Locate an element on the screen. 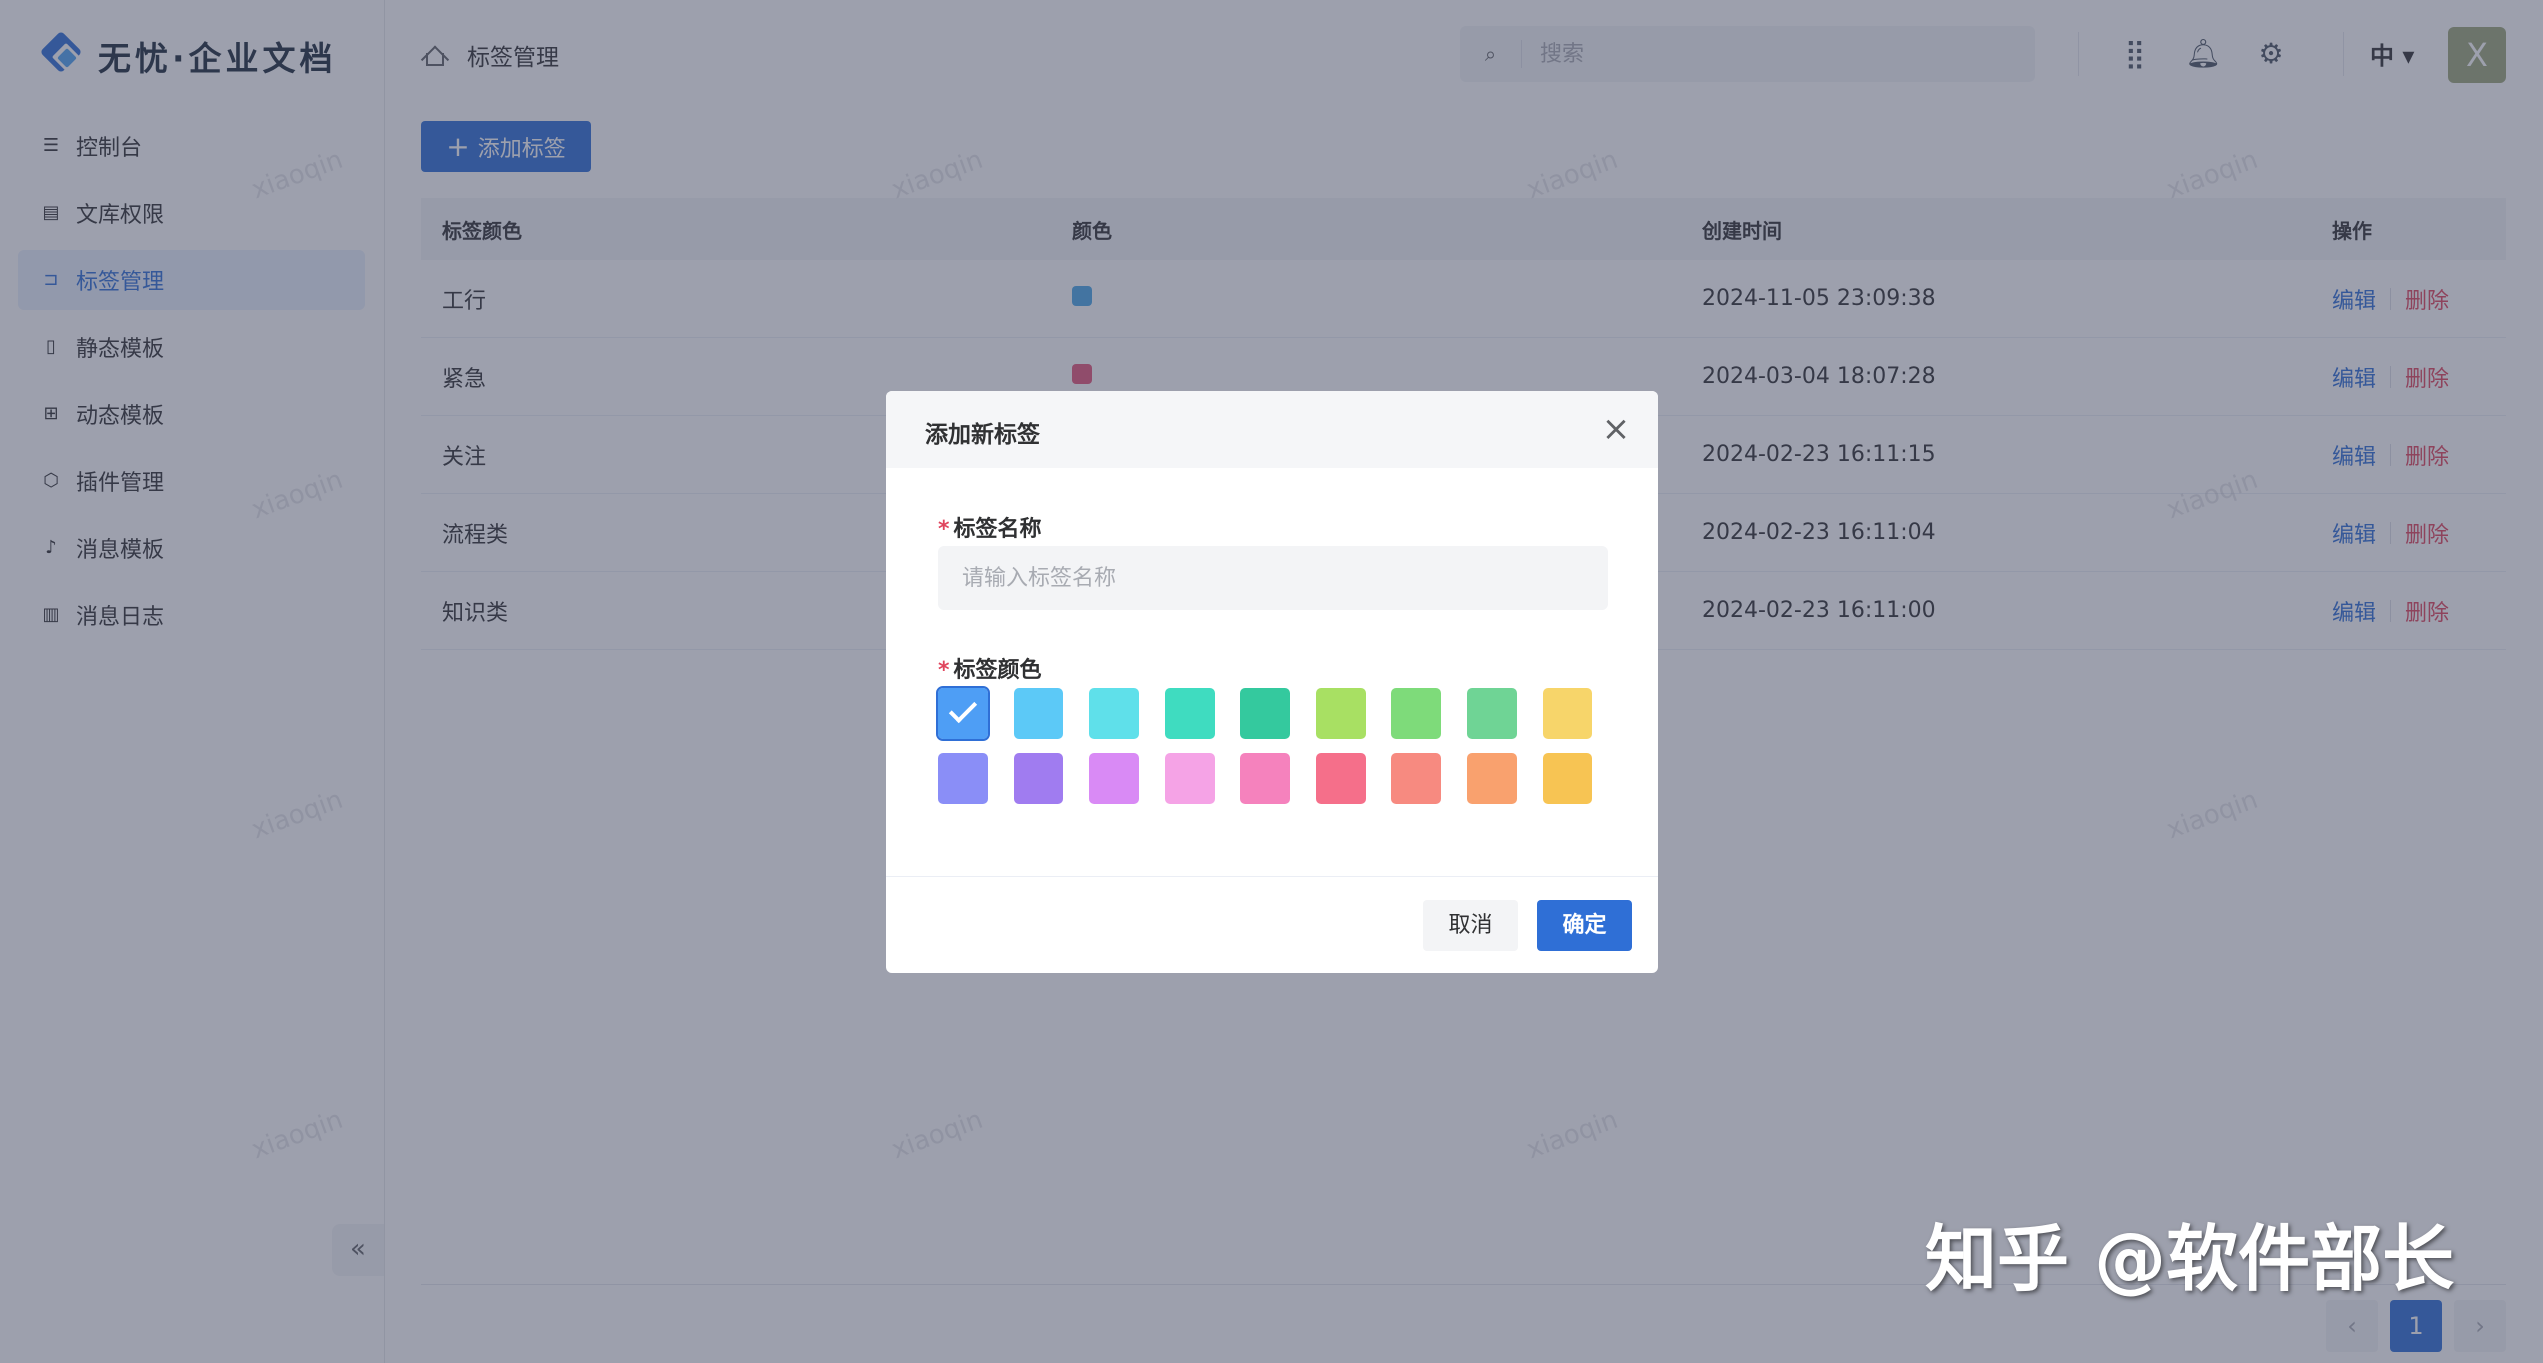 The image size is (2543, 1363). confirm-button: 确定 is located at coordinates (1584, 925).